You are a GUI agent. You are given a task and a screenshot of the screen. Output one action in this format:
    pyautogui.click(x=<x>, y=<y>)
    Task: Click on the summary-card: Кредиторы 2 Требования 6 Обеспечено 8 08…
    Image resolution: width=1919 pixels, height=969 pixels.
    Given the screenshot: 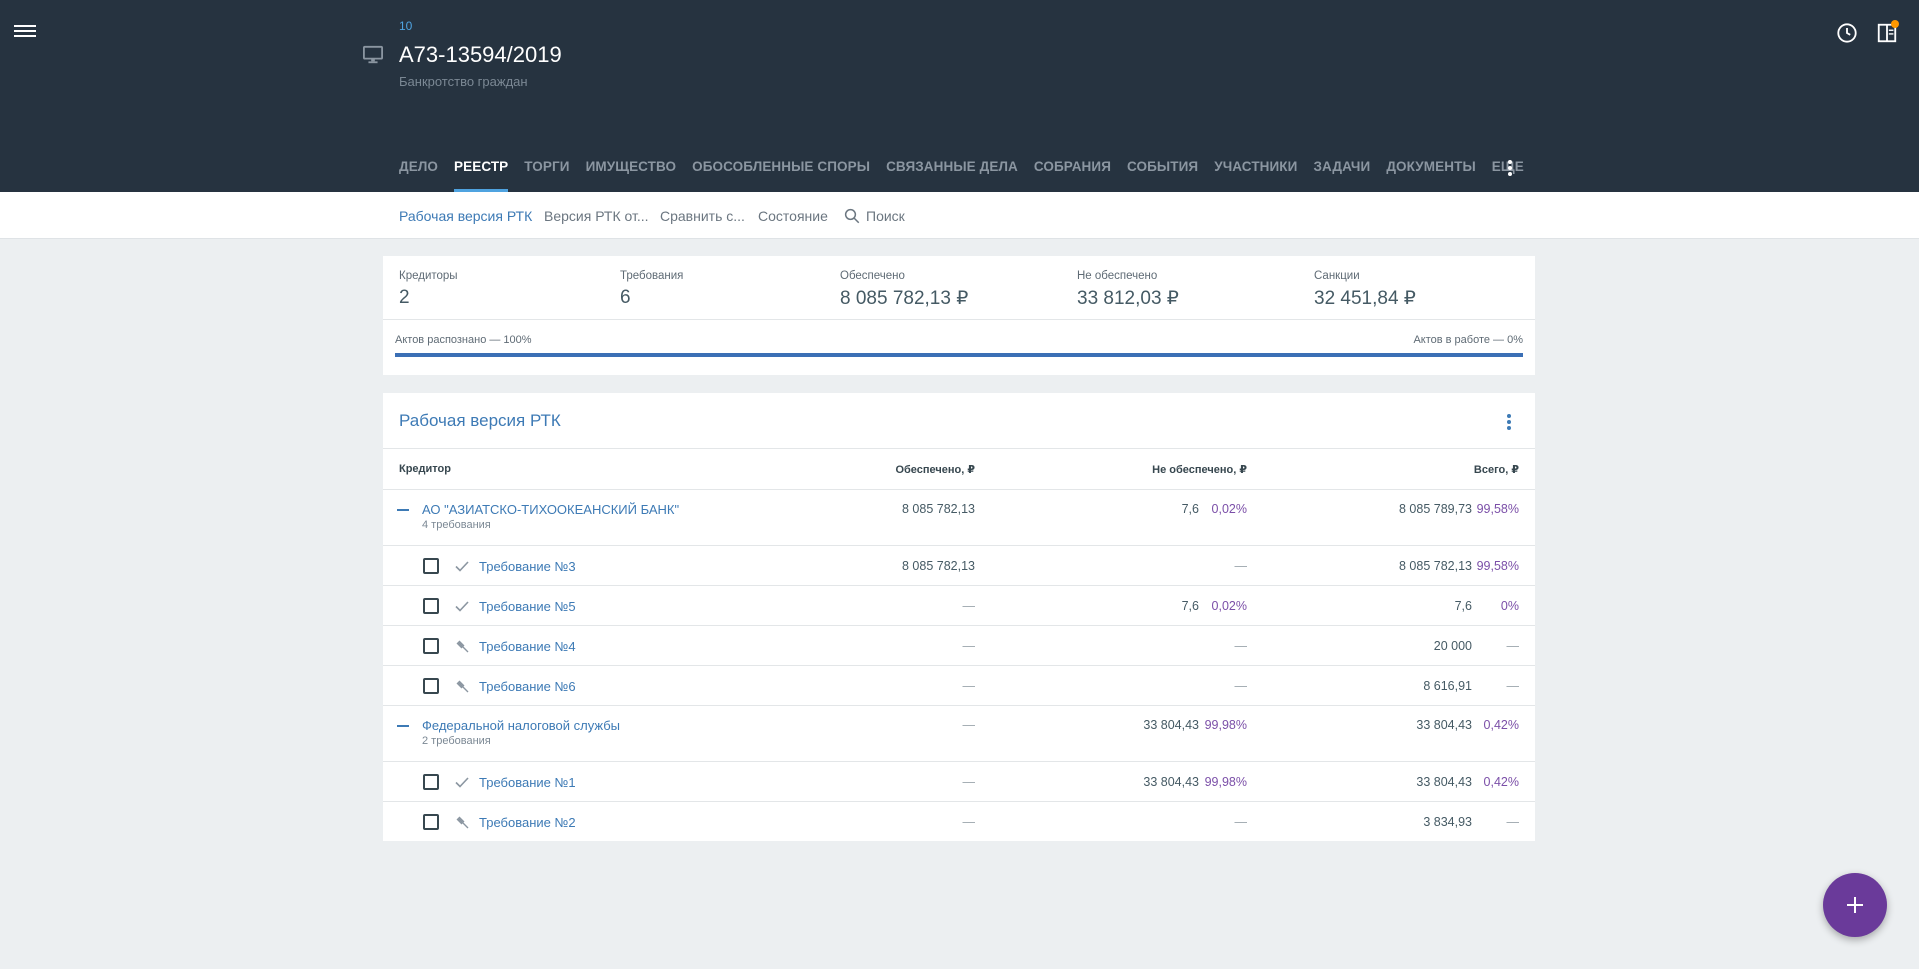 What is the action you would take?
    pyautogui.click(x=959, y=315)
    